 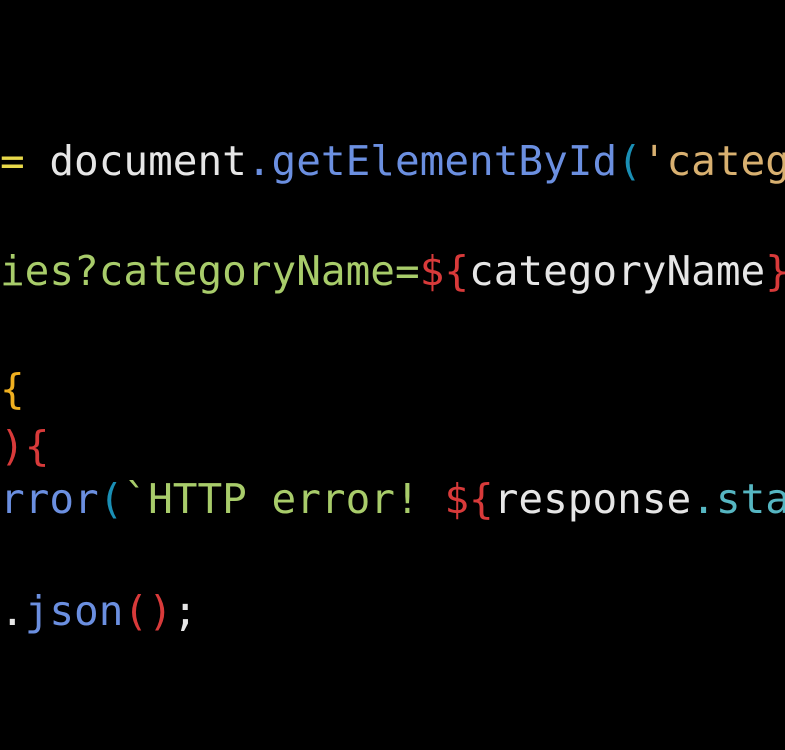 What do you see at coordinates (210, 271) in the screenshot?
I see `code-token-template-string: ies?categoryName=` at bounding box center [210, 271].